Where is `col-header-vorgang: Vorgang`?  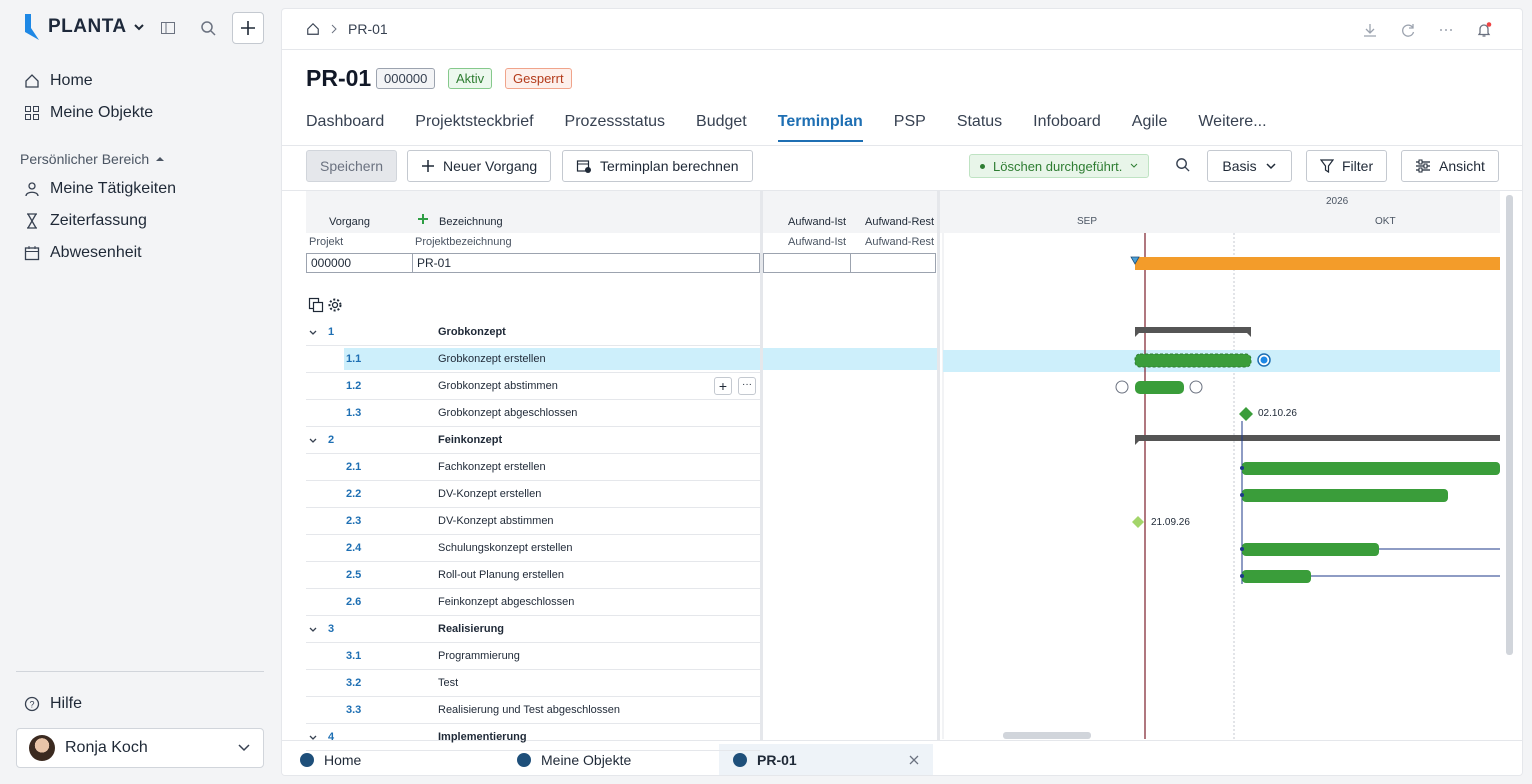 col-header-vorgang: Vorgang is located at coordinates (349, 222).